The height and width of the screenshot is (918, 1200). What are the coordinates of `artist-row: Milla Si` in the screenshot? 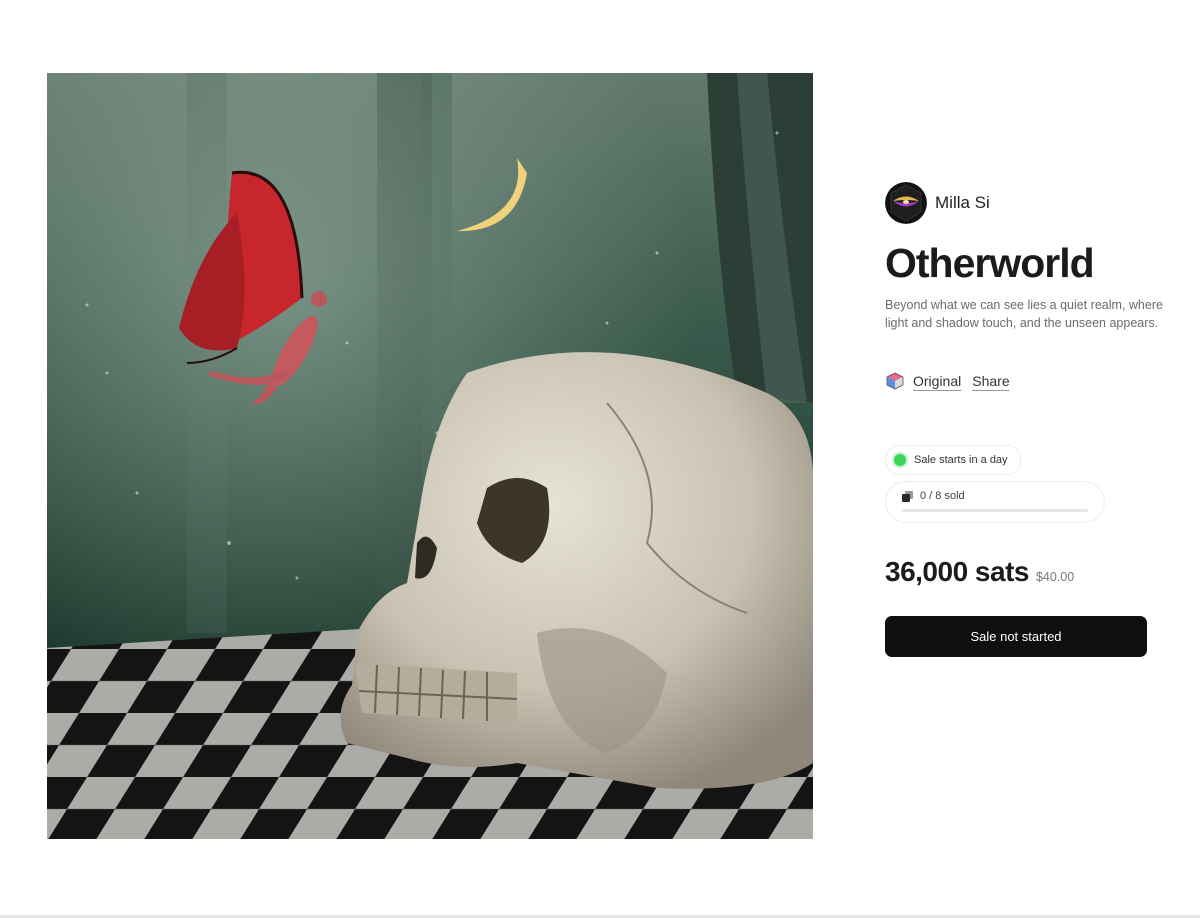 It's located at (1035, 203).